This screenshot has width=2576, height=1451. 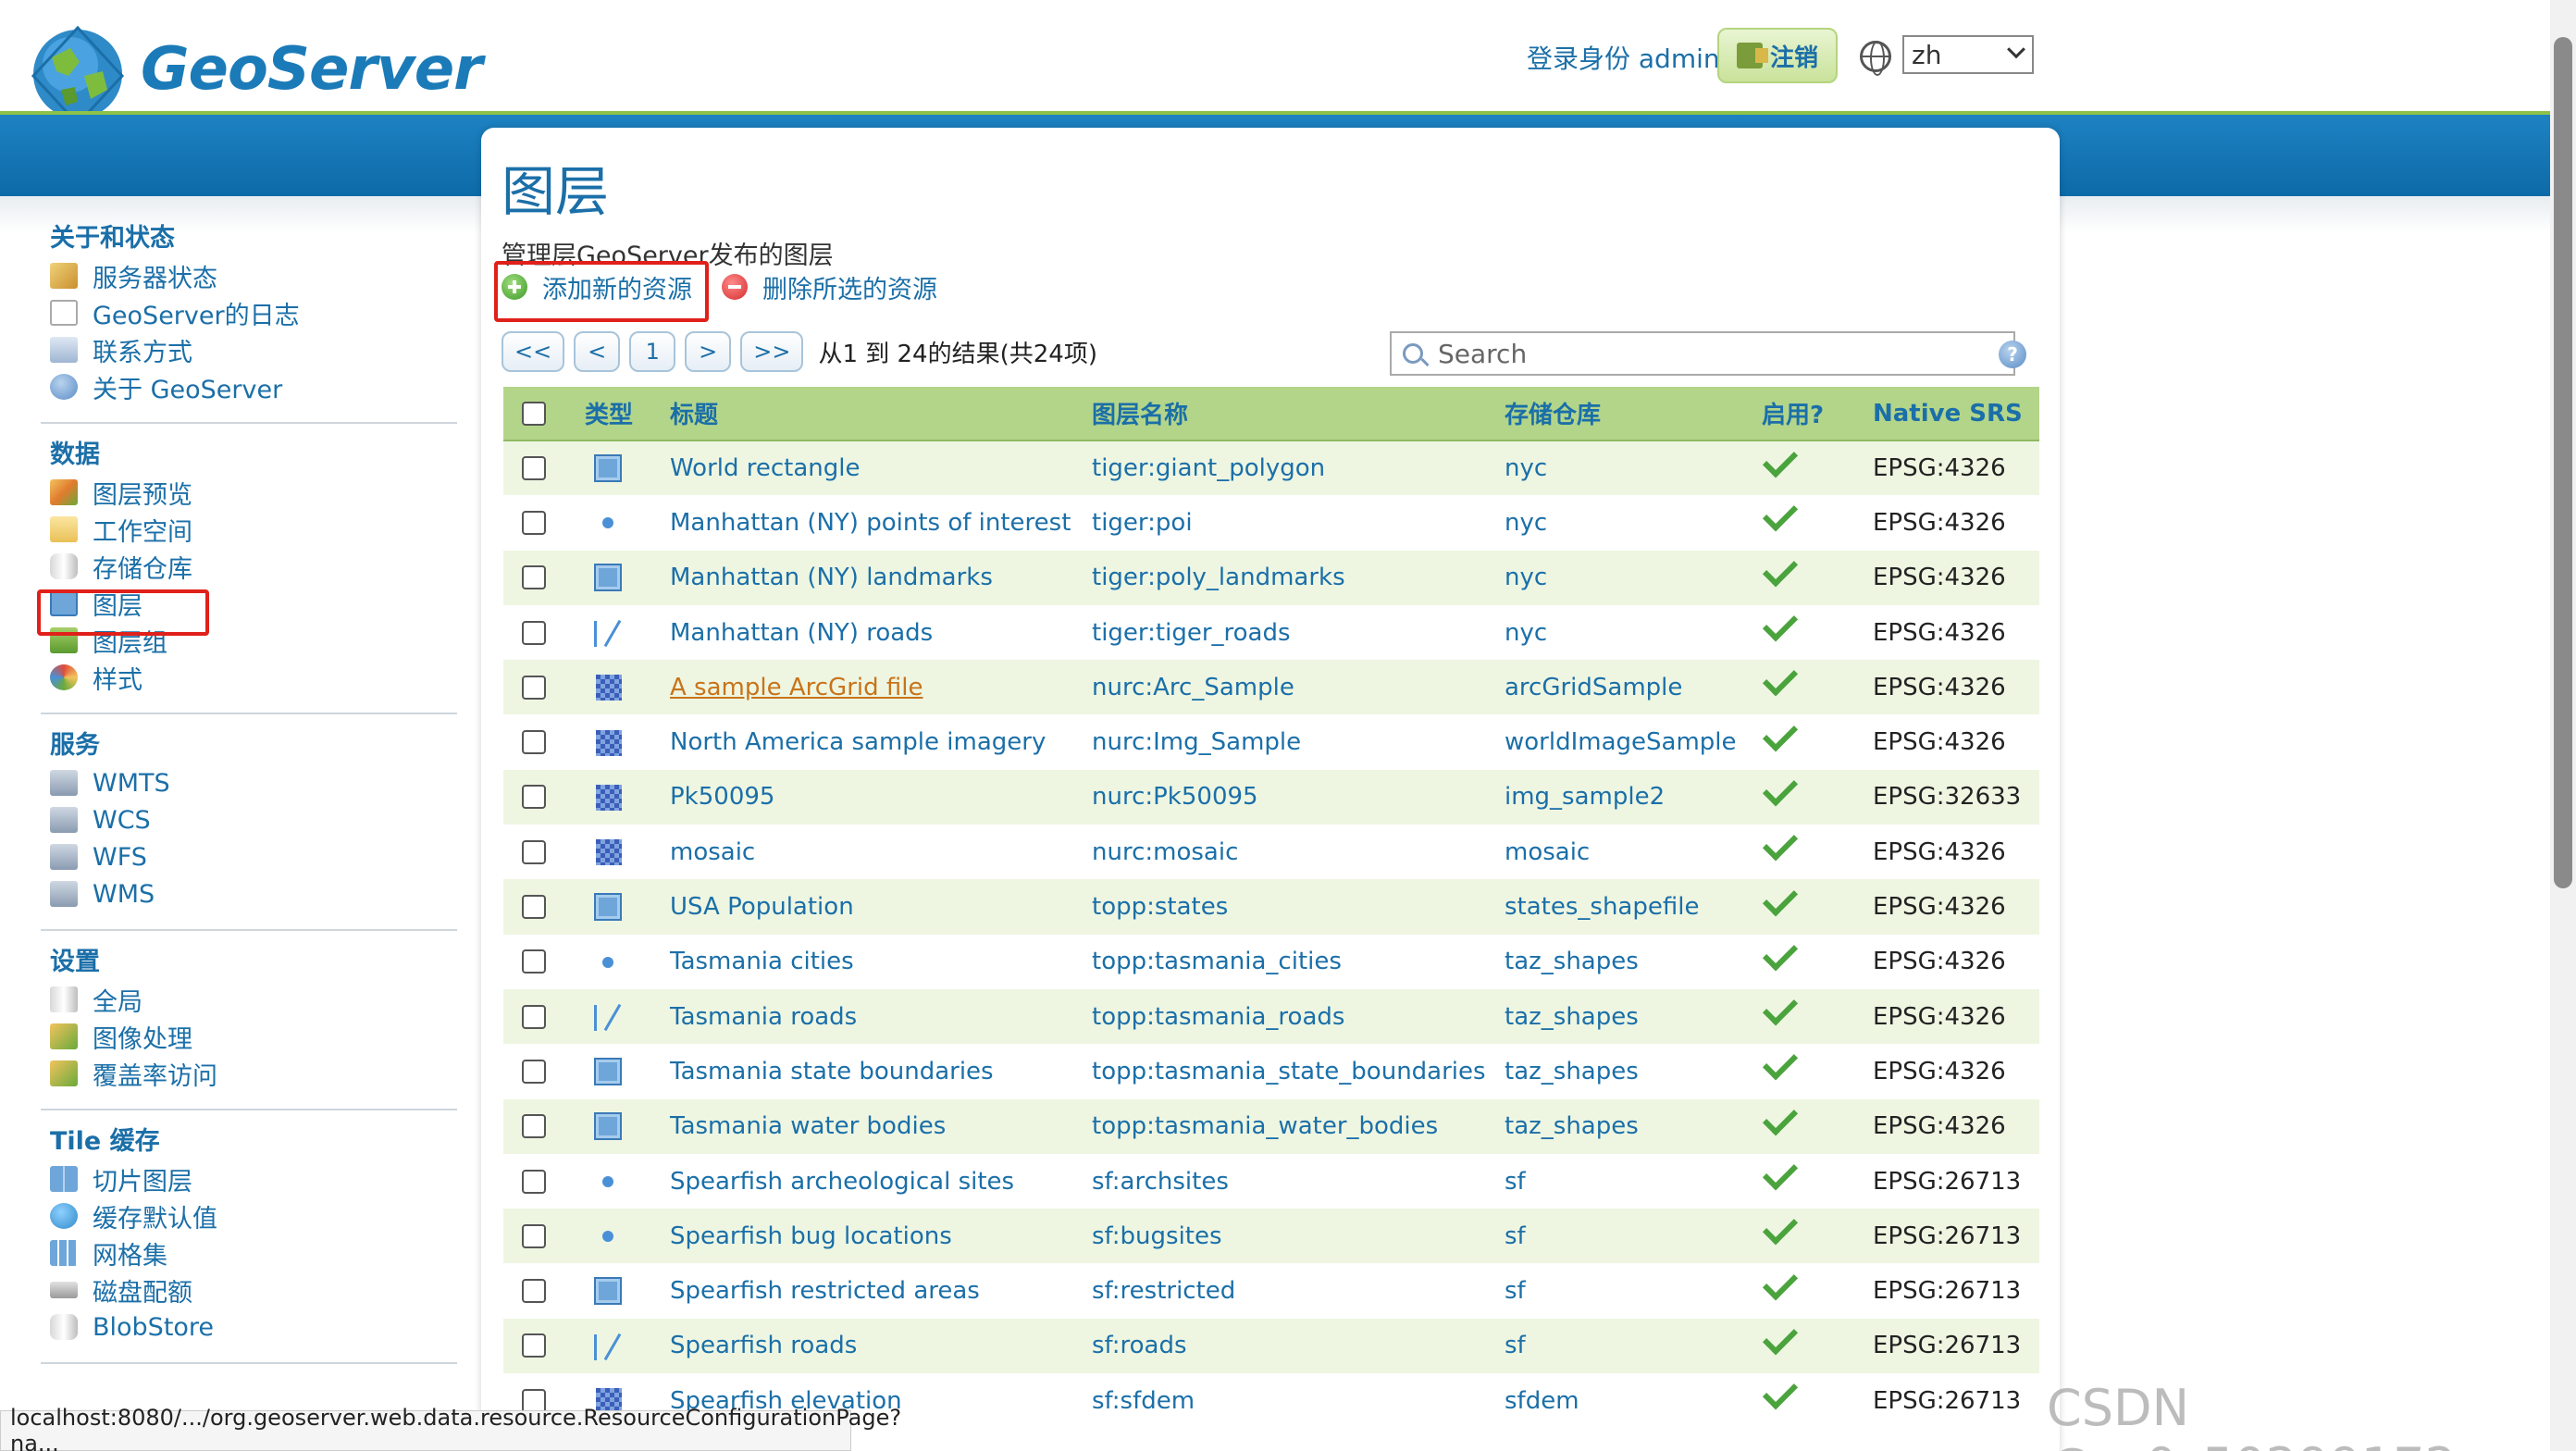 What do you see at coordinates (1298, 1291) in the screenshot?
I see `layer-name-link: sf:restricted` at bounding box center [1298, 1291].